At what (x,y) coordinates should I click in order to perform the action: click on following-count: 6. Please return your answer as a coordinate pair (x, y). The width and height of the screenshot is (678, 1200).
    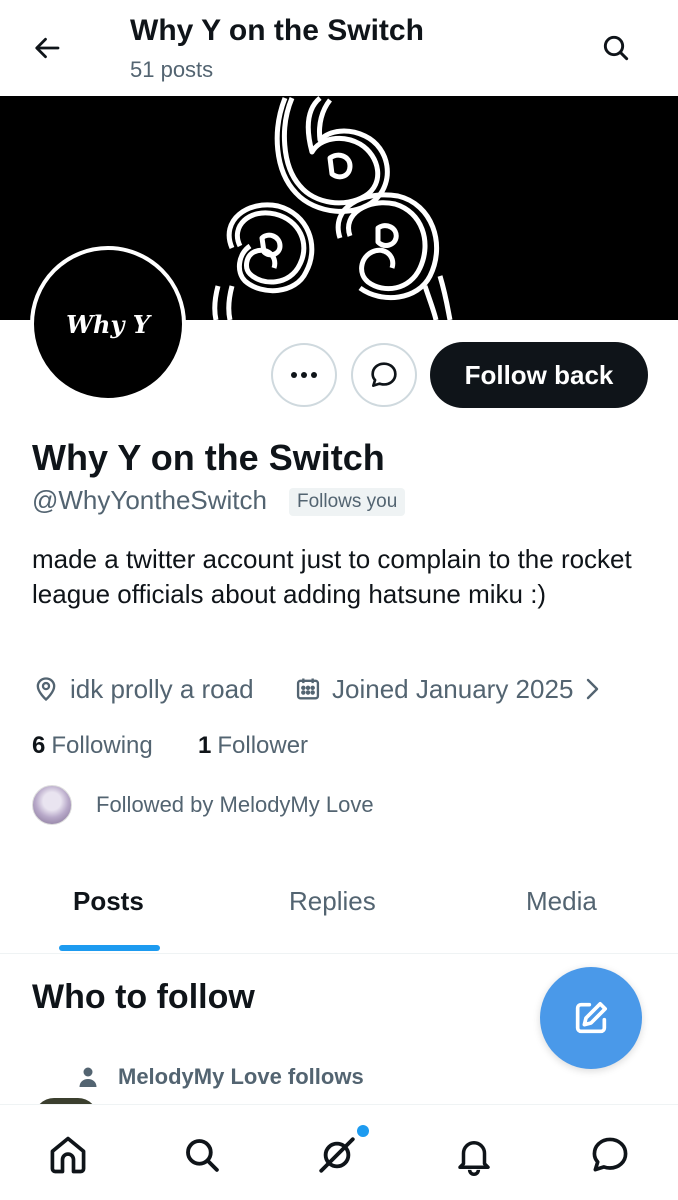
    Looking at the image, I should click on (39, 745).